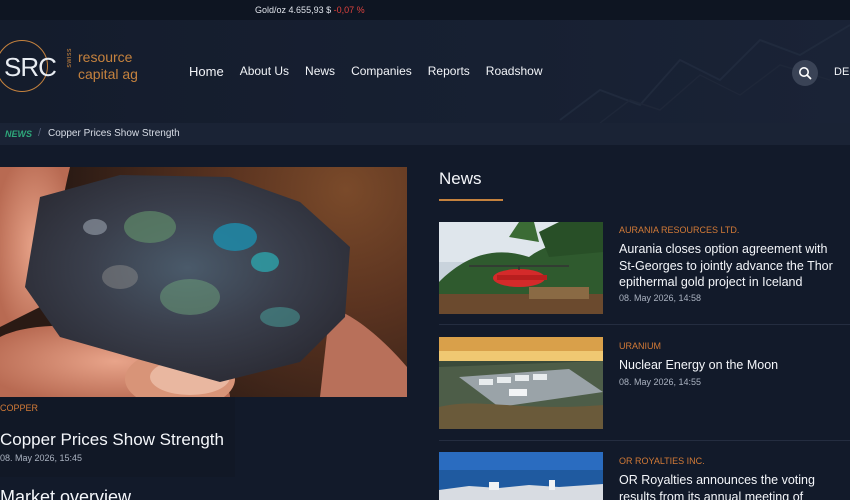 This screenshot has height=500, width=850. Describe the element at coordinates (841, 72) in the screenshot. I see `language-switch: DE` at that location.